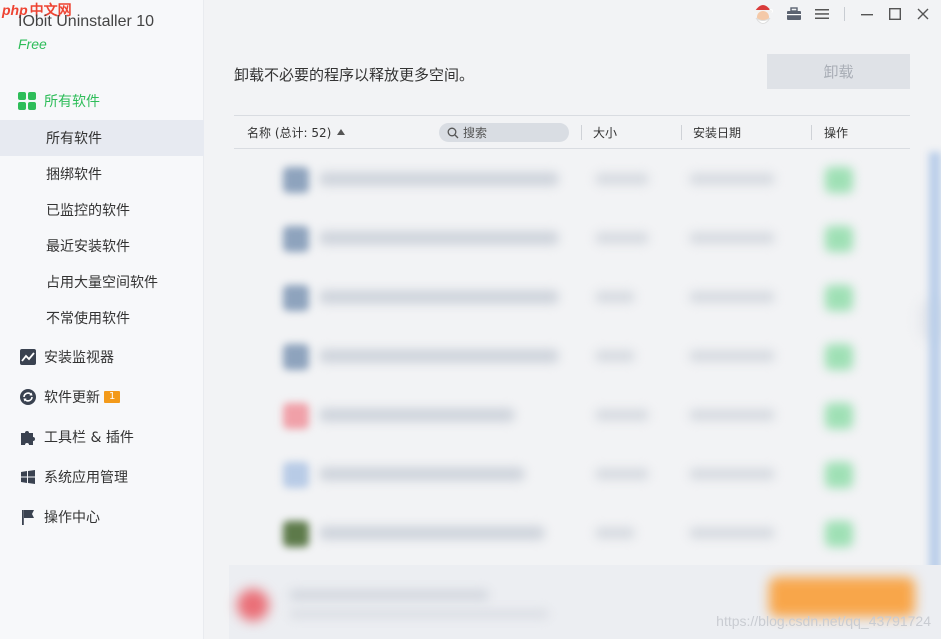  What do you see at coordinates (89, 438) in the screenshot?
I see `nav-toolbars-plugins-label: 工具栏 & 插件` at bounding box center [89, 438].